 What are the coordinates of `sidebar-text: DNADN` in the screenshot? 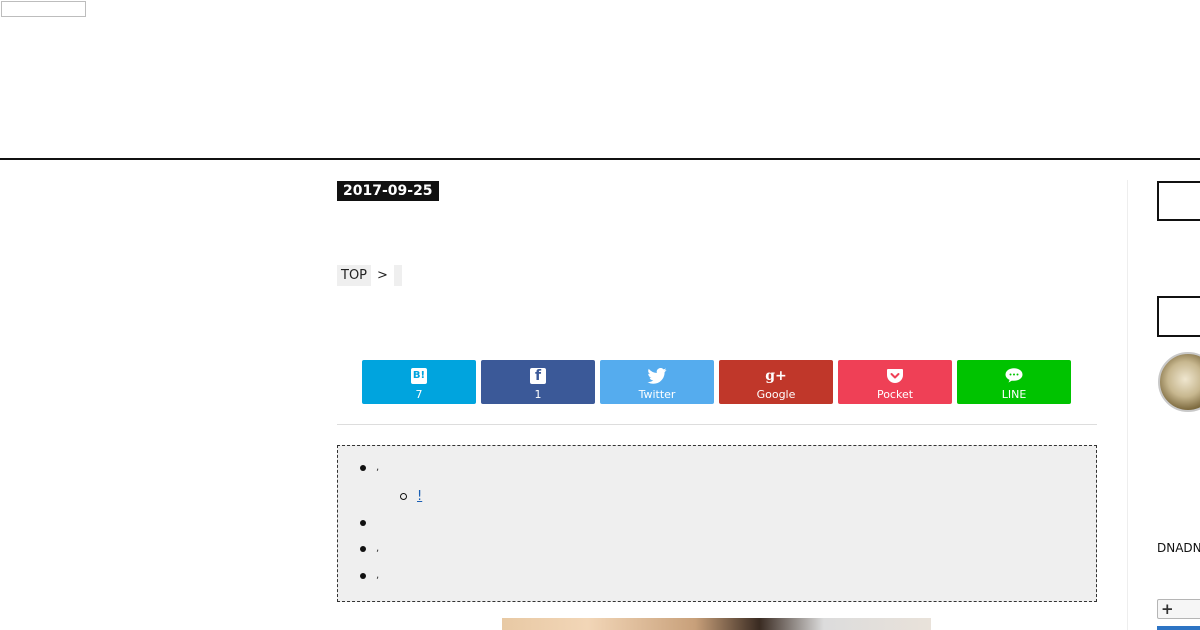 It's located at (1178, 548).